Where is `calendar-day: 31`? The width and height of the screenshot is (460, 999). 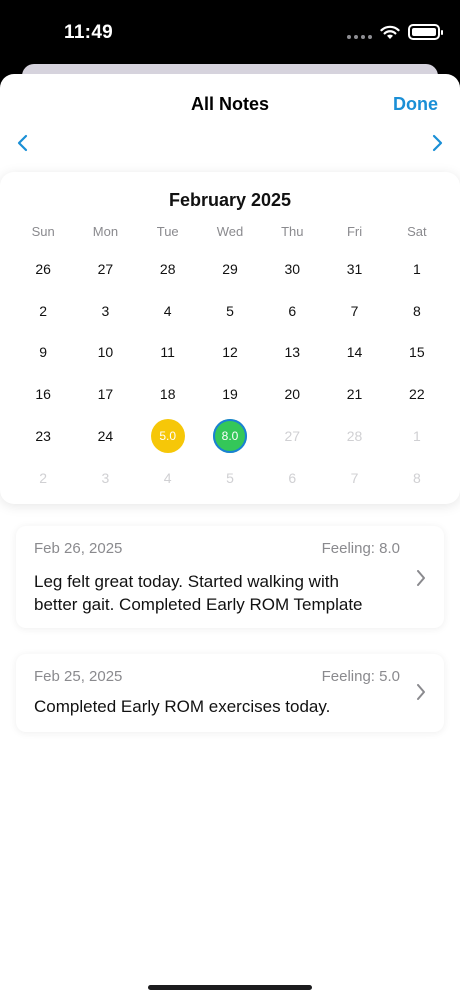
calendar-day: 31 is located at coordinates (354, 269).